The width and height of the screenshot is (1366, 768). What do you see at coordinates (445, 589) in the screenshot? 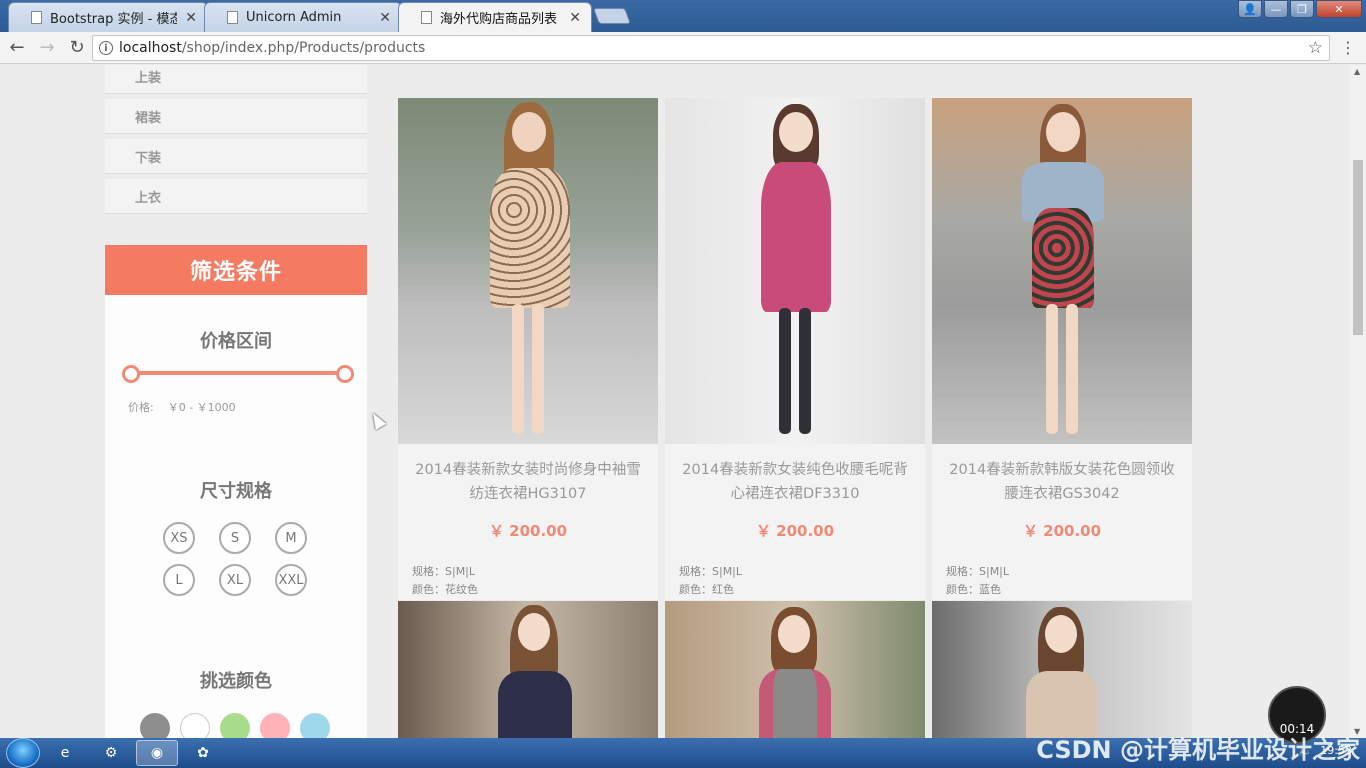
I see `product-color-spec: 颜色：花纹色` at bounding box center [445, 589].